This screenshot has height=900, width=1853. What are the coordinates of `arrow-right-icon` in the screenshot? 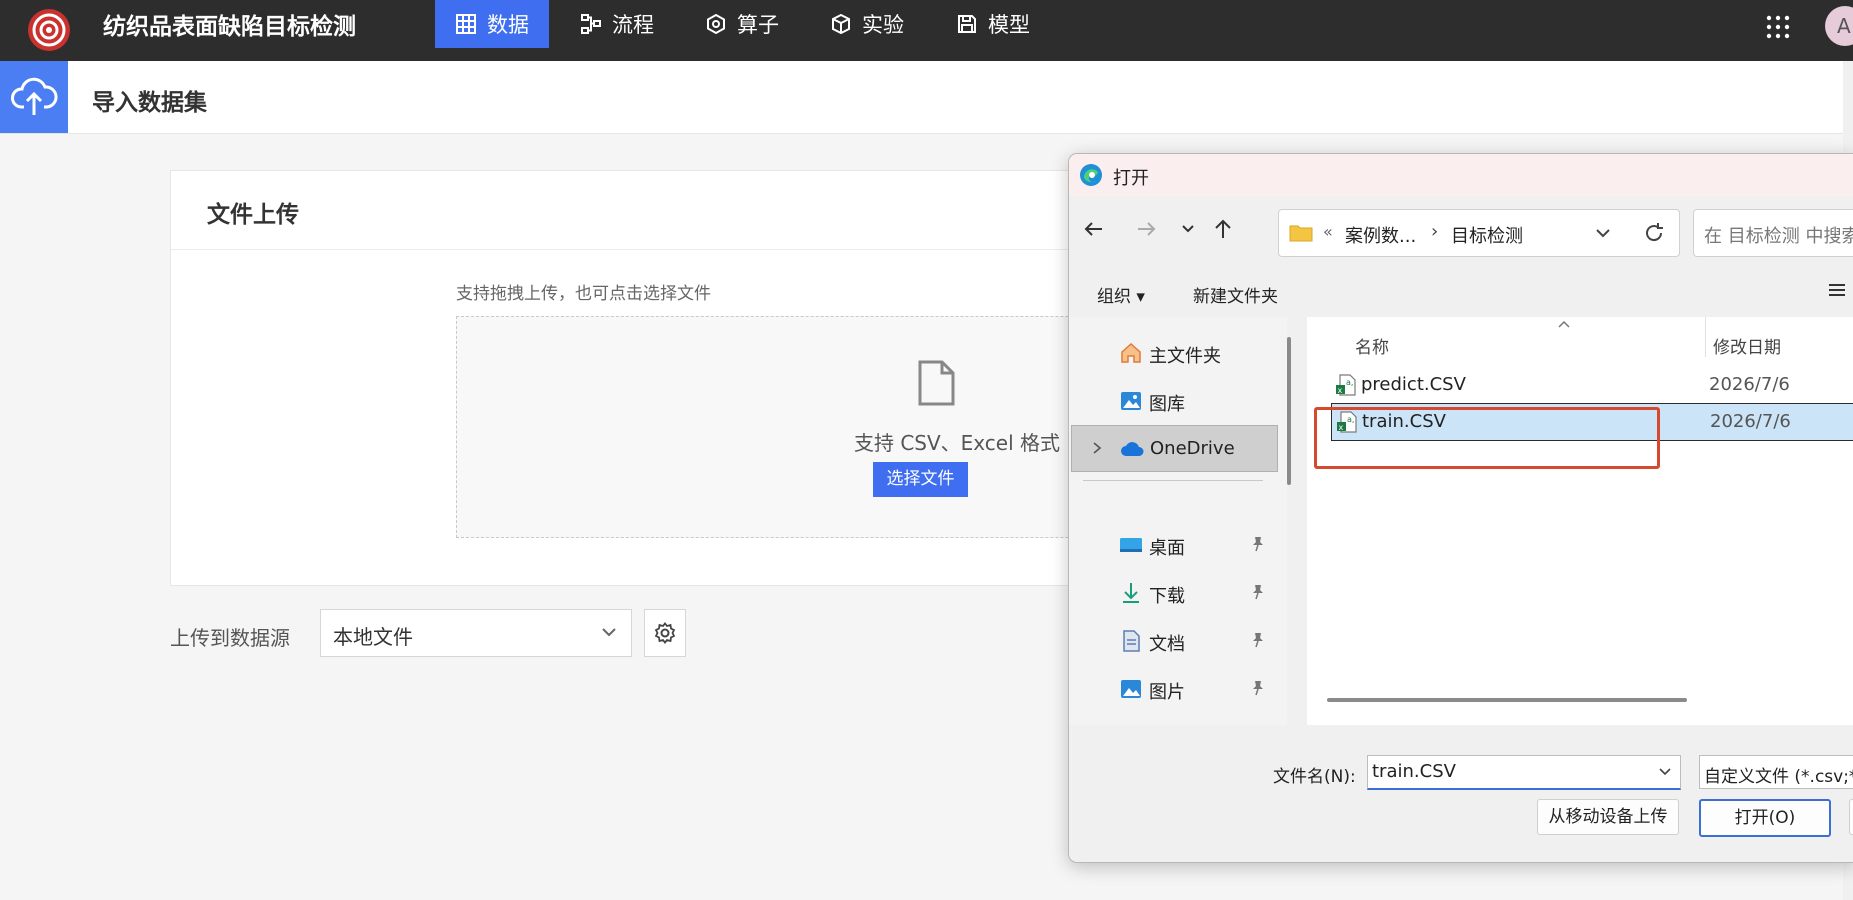 It's located at (1147, 229).